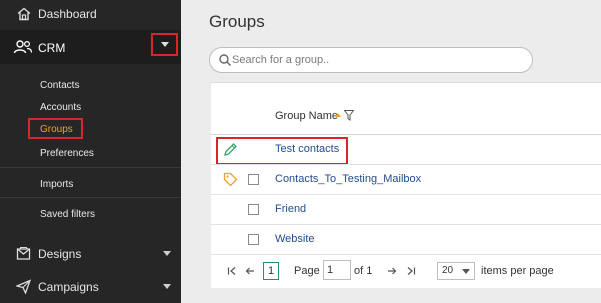 The height and width of the screenshot is (303, 601). What do you see at coordinates (406, 240) in the screenshot?
I see `table-row: Website` at bounding box center [406, 240].